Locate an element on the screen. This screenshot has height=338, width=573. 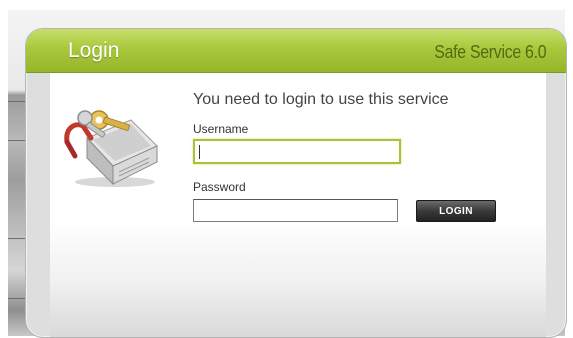
password-field is located at coordinates (295, 210).